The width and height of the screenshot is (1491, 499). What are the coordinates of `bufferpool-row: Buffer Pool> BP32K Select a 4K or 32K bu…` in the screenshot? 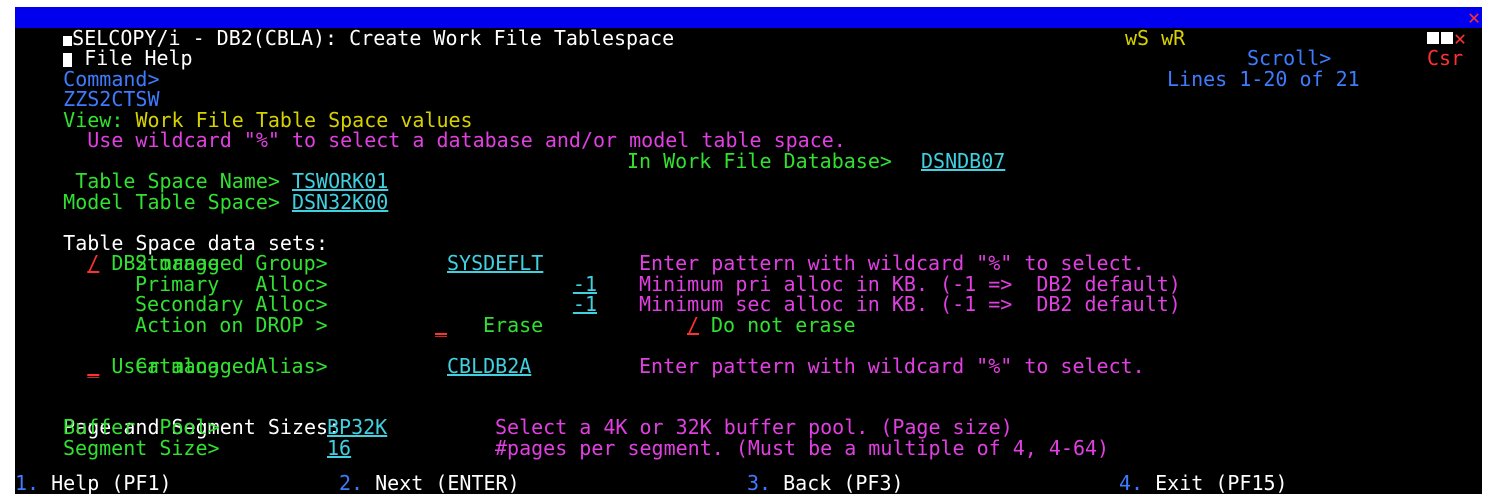 It's located at (748, 427).